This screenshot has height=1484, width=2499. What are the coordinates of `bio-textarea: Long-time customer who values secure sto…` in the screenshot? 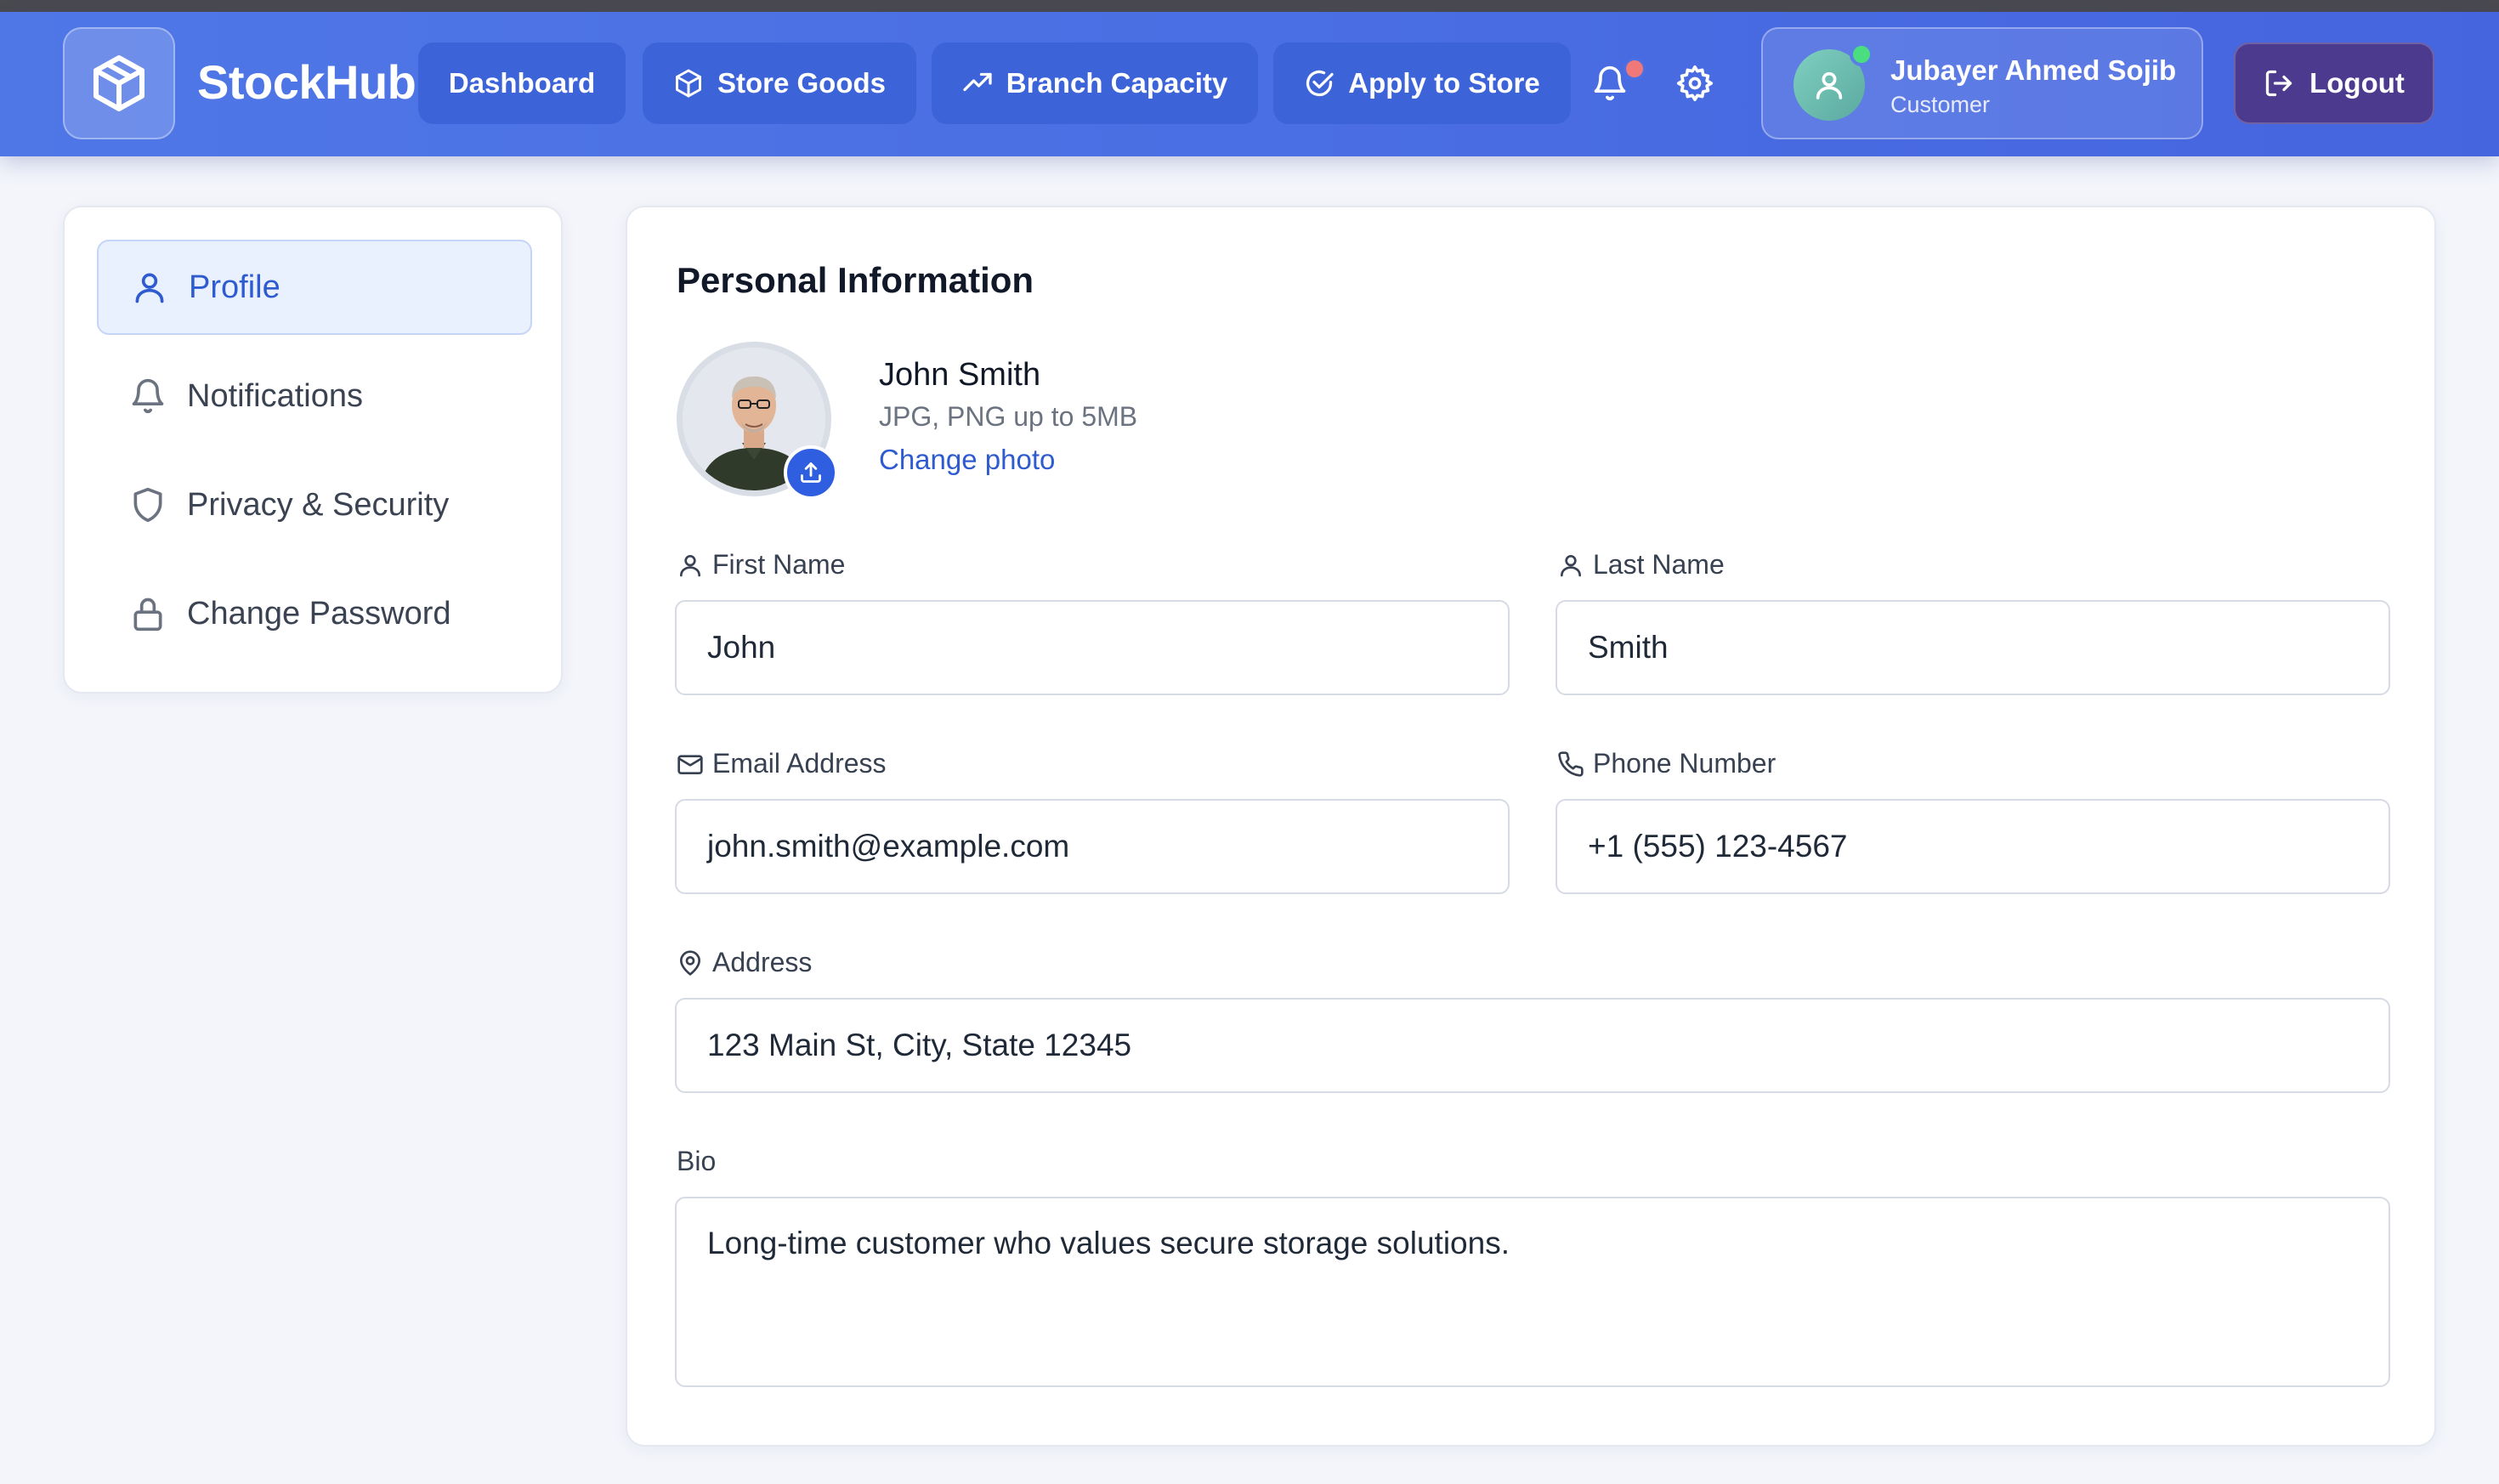 It's located at (1532, 1292).